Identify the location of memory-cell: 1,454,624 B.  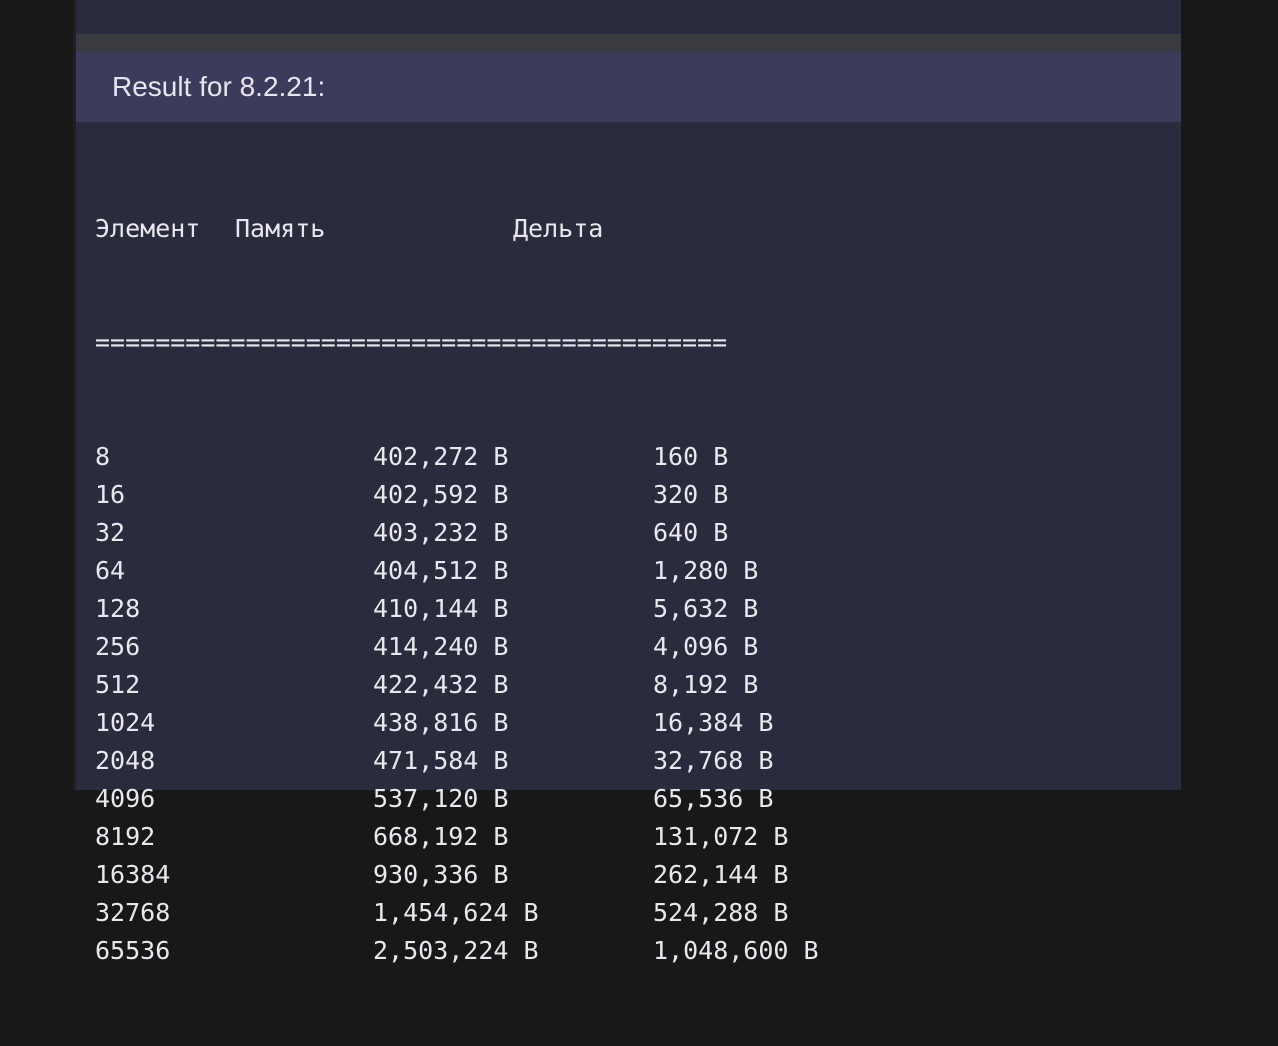
(456, 912).